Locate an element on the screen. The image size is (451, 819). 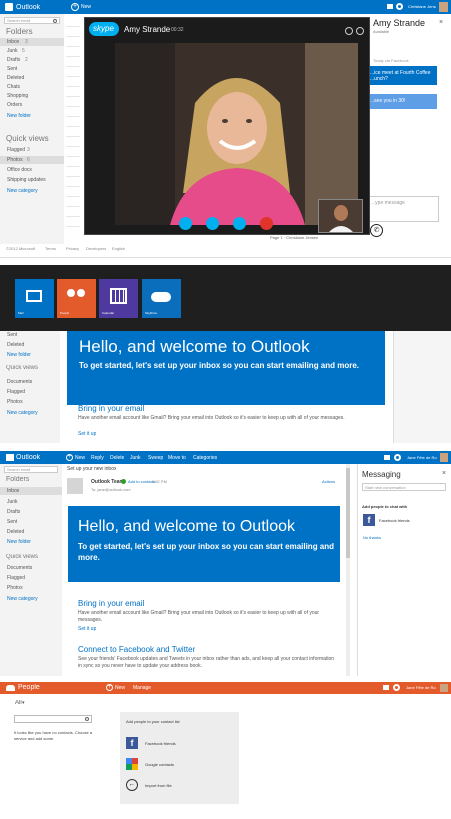
source-facebook: f Facebook friends is located at coordinates (178, 744).